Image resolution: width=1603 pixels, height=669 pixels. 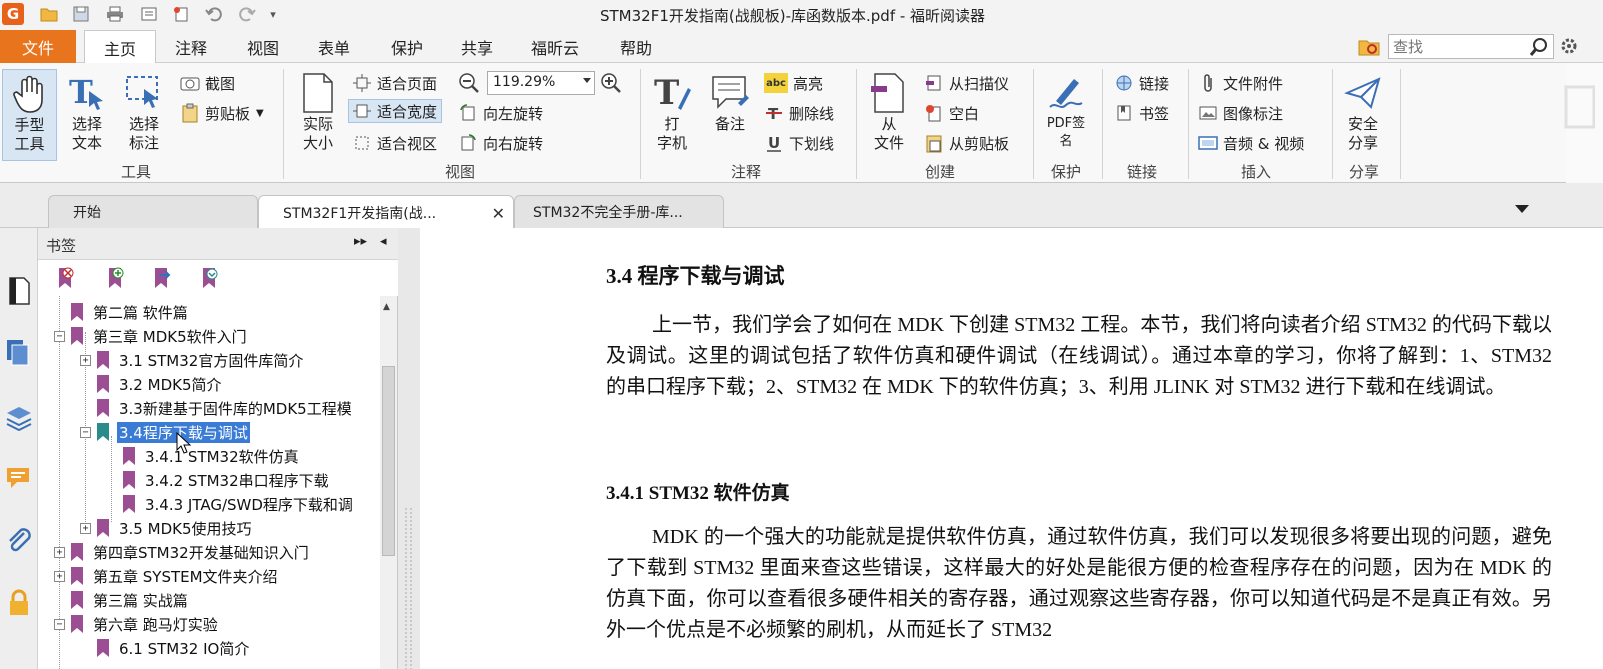 What do you see at coordinates (122, 312) in the screenshot?
I see `bookmark-item: 第二篇 软件篇` at bounding box center [122, 312].